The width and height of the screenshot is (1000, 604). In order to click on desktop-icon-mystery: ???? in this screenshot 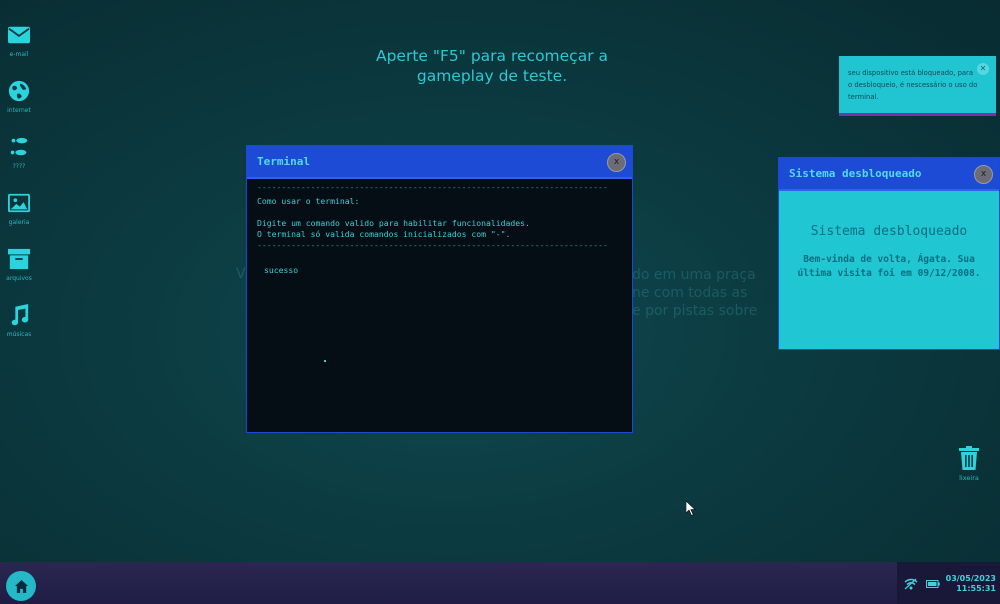, I will do `click(19, 153)`.